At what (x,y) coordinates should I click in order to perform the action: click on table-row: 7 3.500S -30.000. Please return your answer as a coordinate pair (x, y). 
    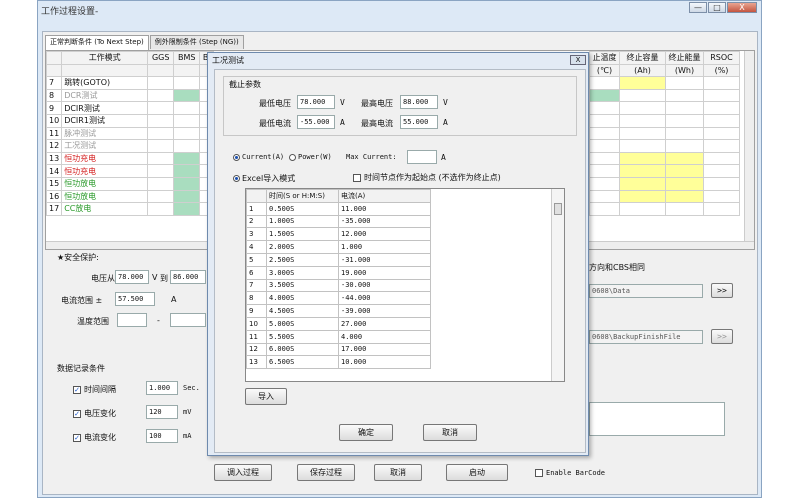
    Looking at the image, I should click on (338, 285).